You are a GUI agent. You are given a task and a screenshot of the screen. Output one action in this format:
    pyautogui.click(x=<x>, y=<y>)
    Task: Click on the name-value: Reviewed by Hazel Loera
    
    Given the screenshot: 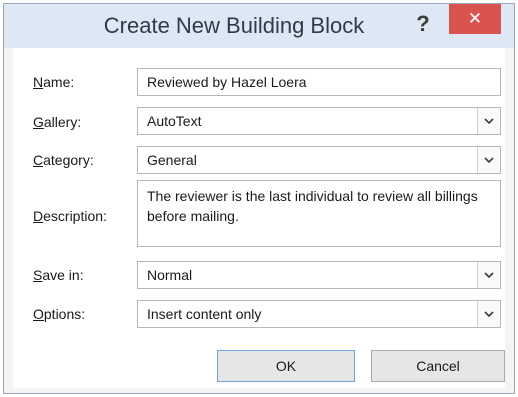 What is the action you would take?
    pyautogui.click(x=227, y=82)
    